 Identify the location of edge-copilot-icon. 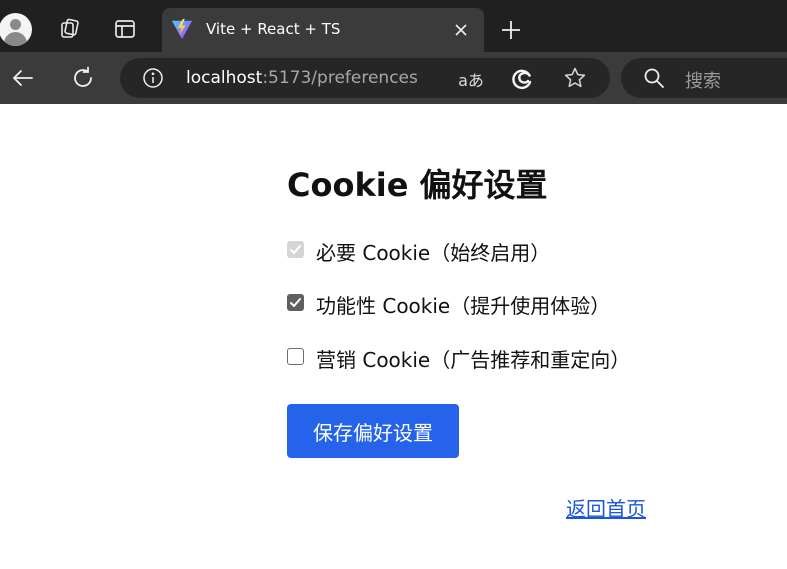
(522, 79).